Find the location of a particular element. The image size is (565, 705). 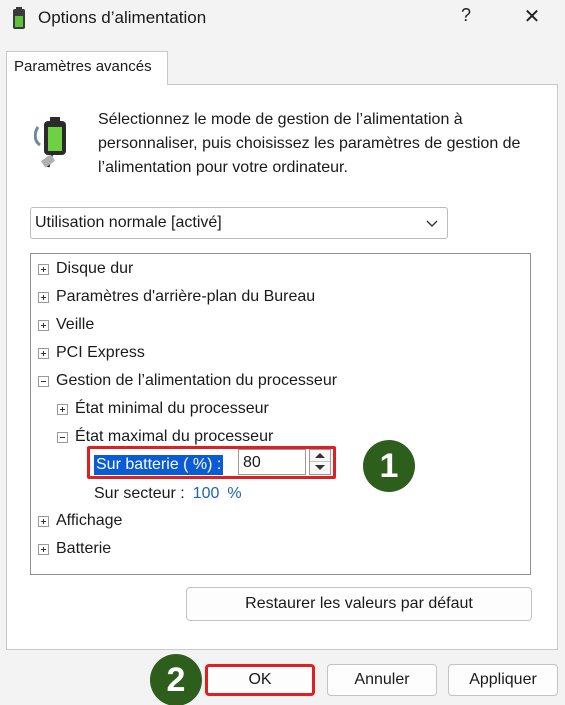

tab-advanced-settings: Paramètres avancés is located at coordinates (87, 68).